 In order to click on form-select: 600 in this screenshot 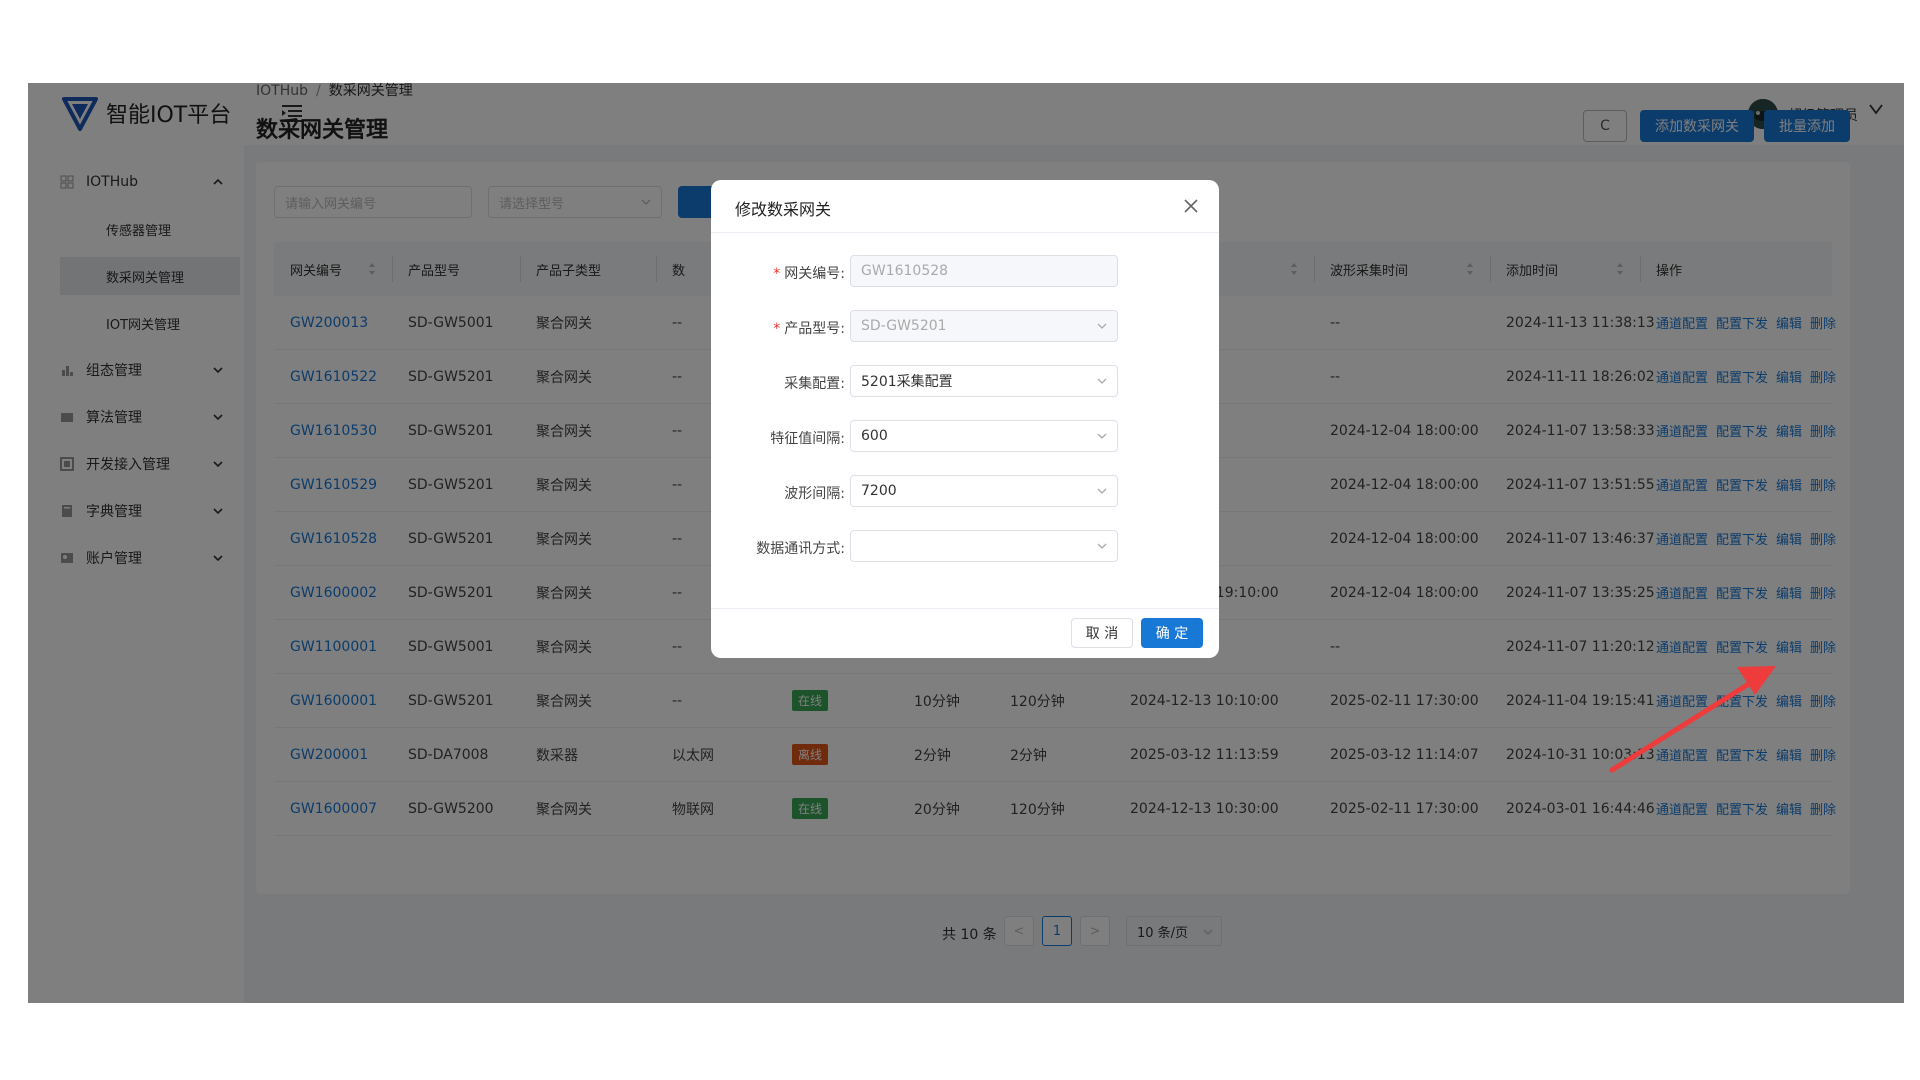, I will do `click(984, 436)`.